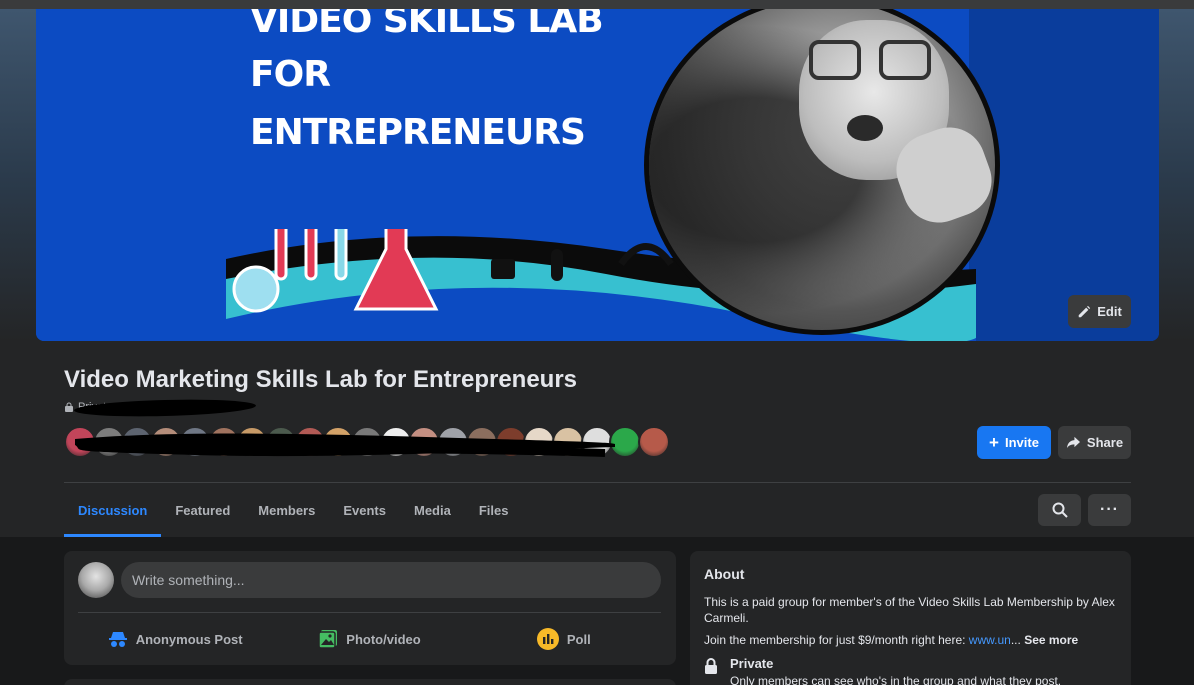 Image resolution: width=1194 pixels, height=685 pixels. Describe the element at coordinates (564, 639) in the screenshot. I see `poll-button: Poll` at that location.